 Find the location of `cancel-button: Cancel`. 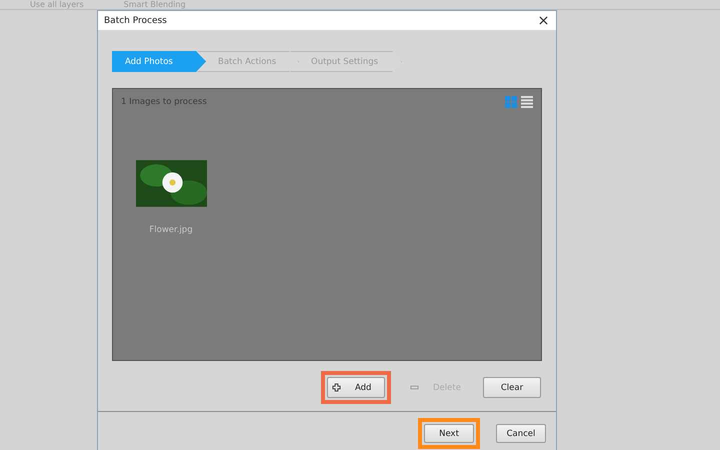

cancel-button: Cancel is located at coordinates (521, 433).